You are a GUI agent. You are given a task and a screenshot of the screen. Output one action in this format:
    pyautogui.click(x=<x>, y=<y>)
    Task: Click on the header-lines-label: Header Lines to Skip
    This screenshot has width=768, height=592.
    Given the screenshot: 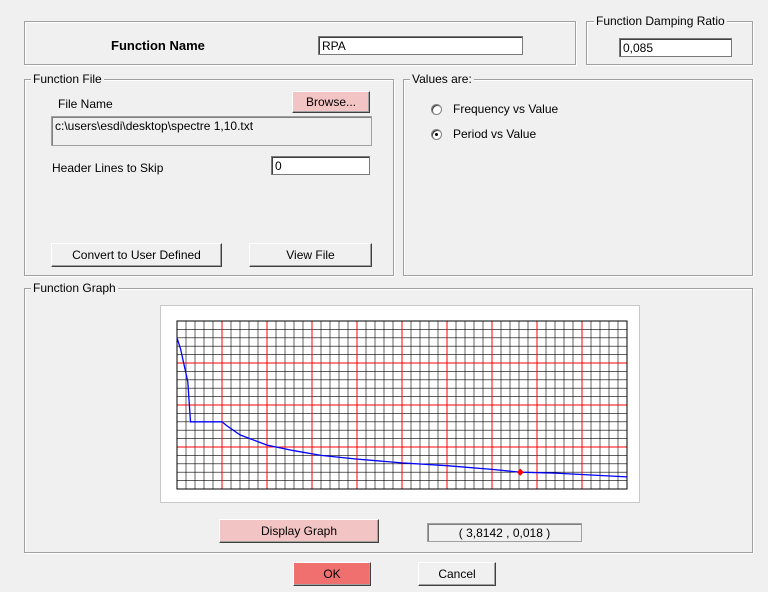 What is the action you would take?
    pyautogui.click(x=108, y=168)
    